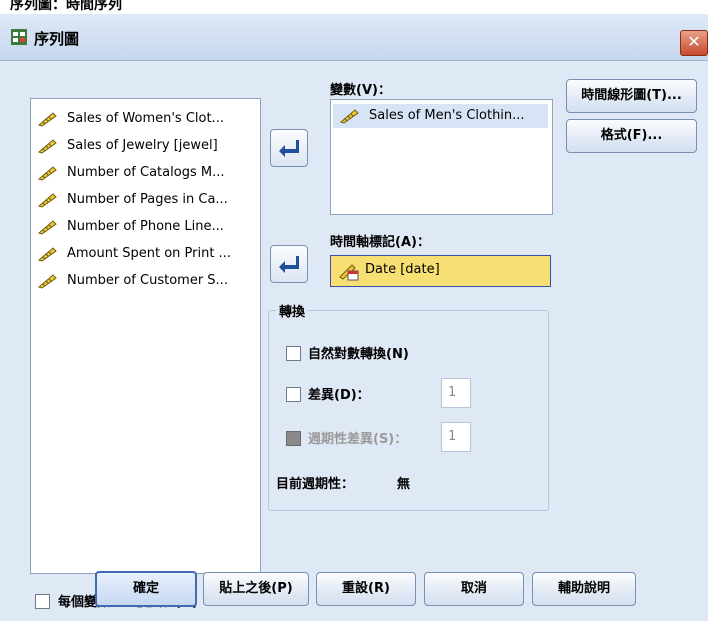 This screenshot has height=621, width=708. I want to click on difference-checkbox, so click(293, 394).